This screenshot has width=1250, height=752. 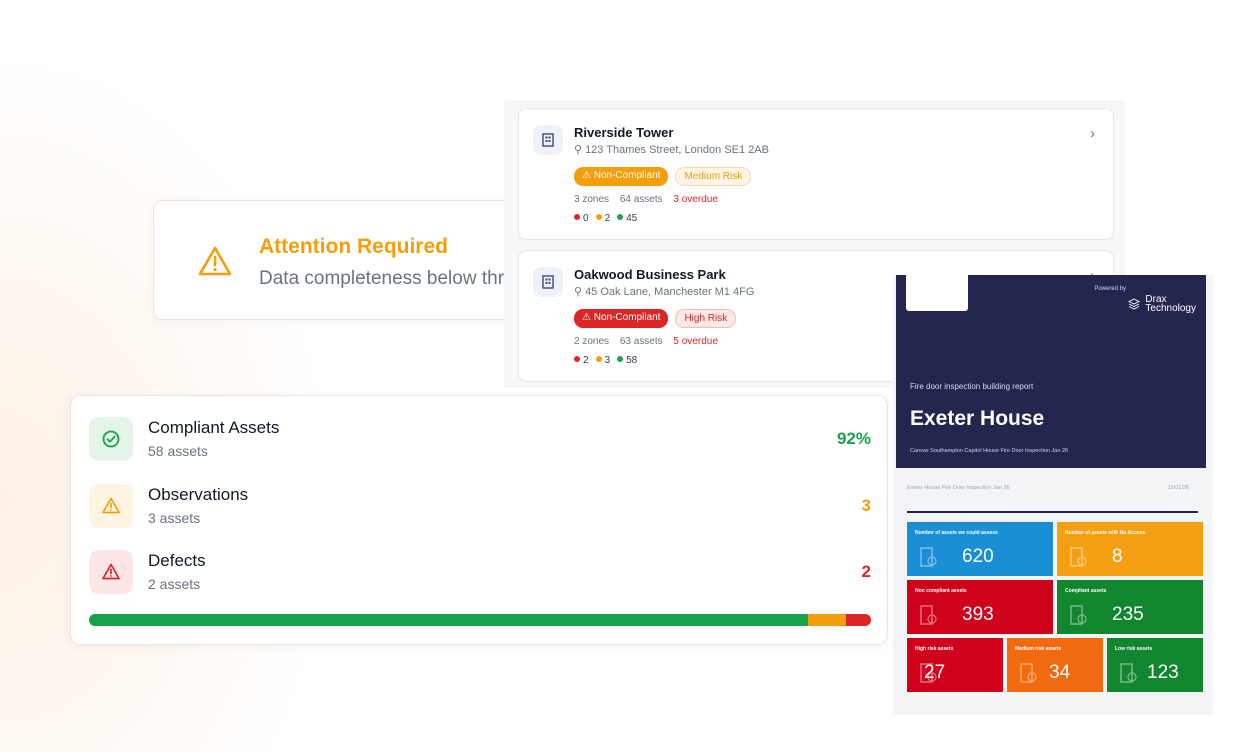 I want to click on row-value: 2, so click(x=866, y=571).